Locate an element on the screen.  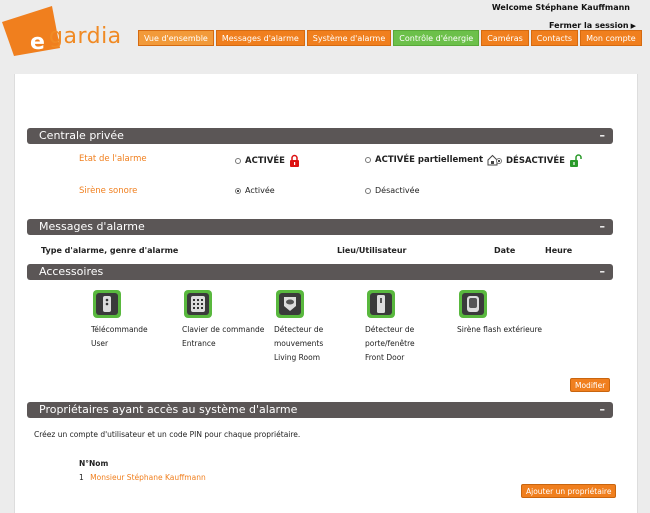
egardia-logo: e gardia is located at coordinates (65, 30).